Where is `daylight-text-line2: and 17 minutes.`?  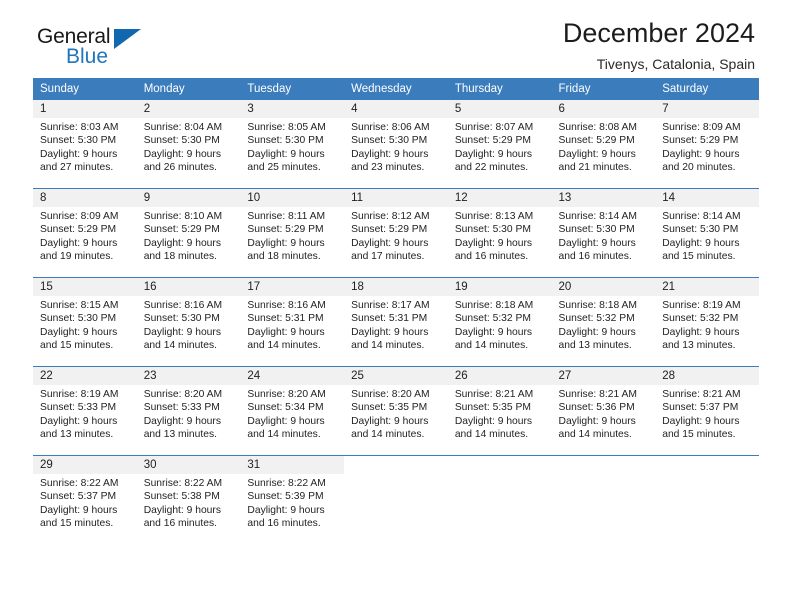
daylight-text-line2: and 17 minutes. is located at coordinates (388, 257).